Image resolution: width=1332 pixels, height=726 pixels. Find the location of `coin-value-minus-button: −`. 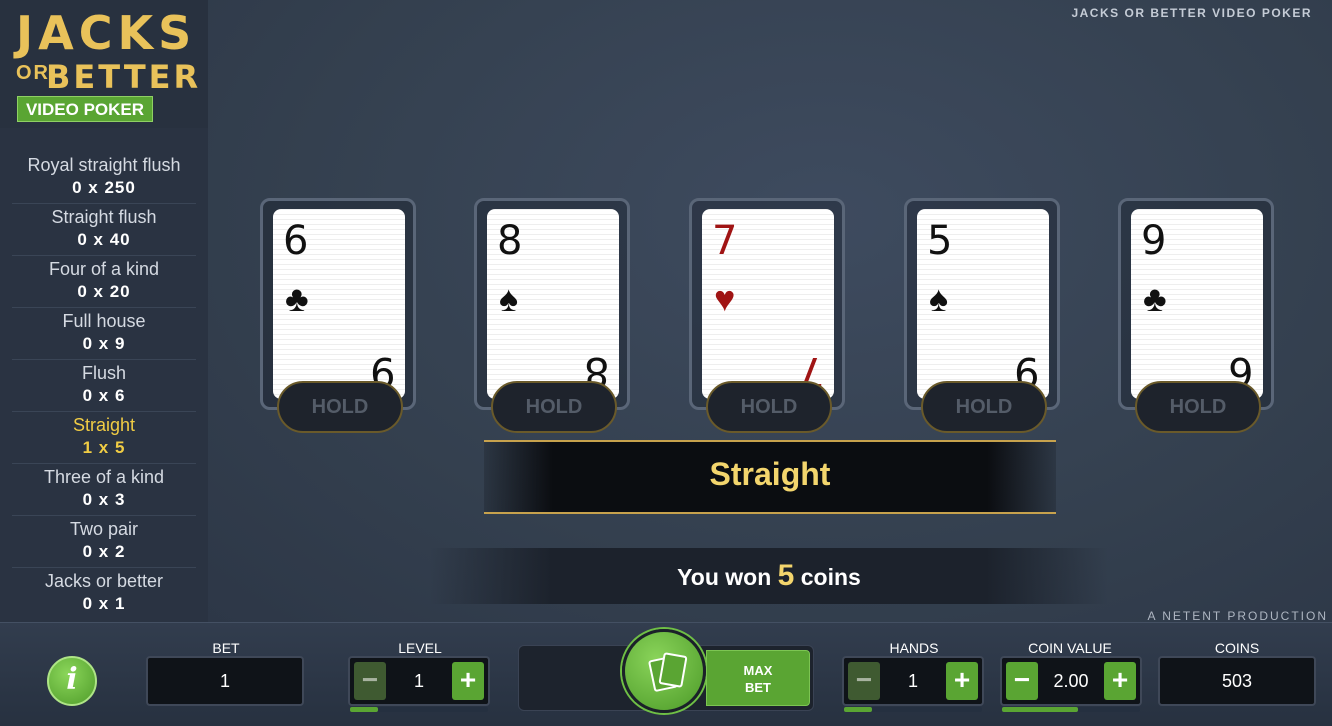

coin-value-minus-button: − is located at coordinates (1022, 681).